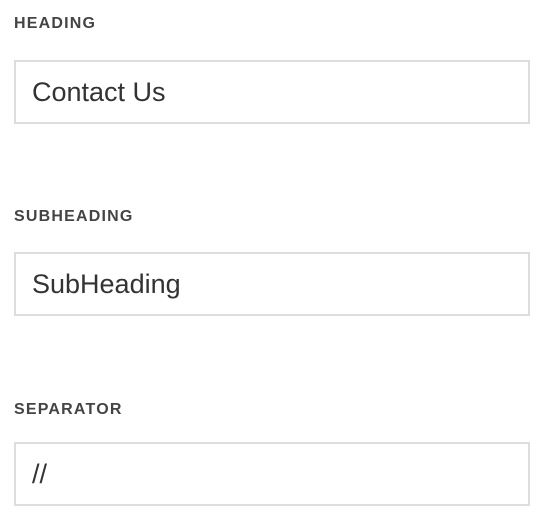 Image resolution: width=546 pixels, height=522 pixels. Describe the element at coordinates (272, 284) in the screenshot. I see `subheading-input` at that location.